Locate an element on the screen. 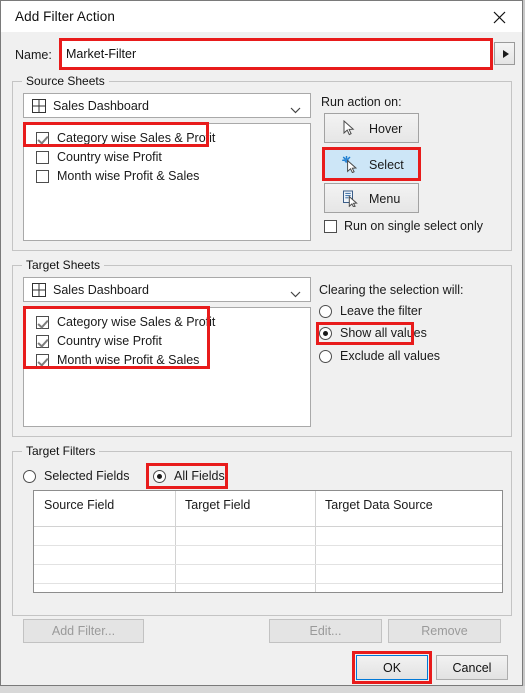 The width and height of the screenshot is (525, 693). name-dropdown-button is located at coordinates (504, 53).